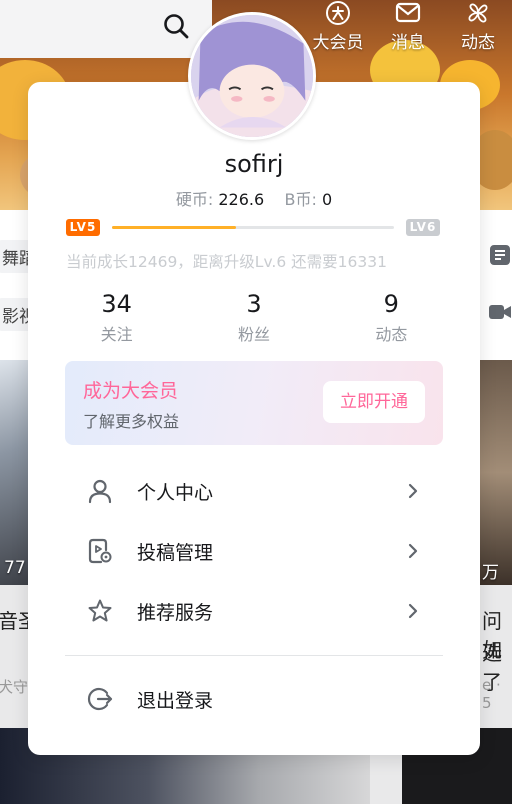 The height and width of the screenshot is (804, 512). I want to click on menu-item-label: 个人中心, so click(175, 492).